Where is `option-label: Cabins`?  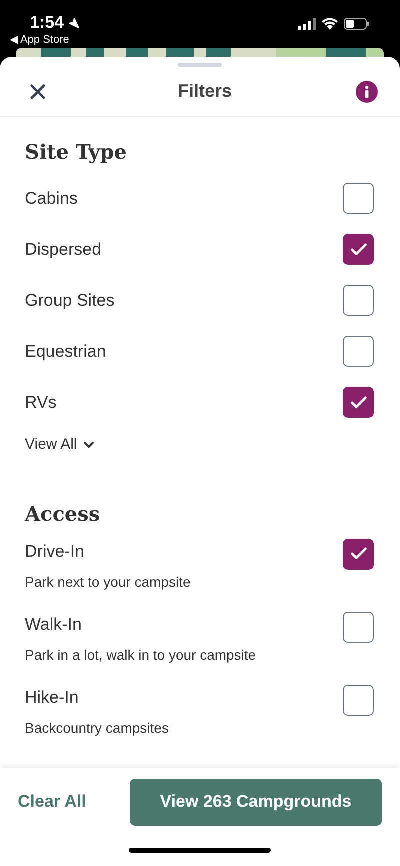
option-label: Cabins is located at coordinates (51, 199).